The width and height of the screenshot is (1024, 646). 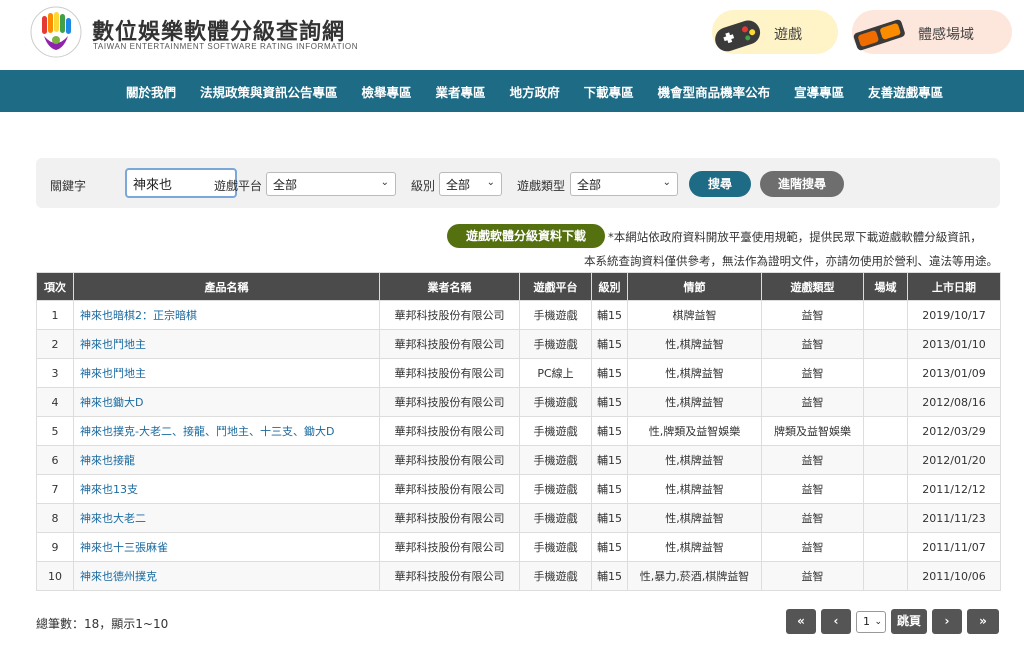 I want to click on prev-page-button: ‹, so click(x=836, y=621).